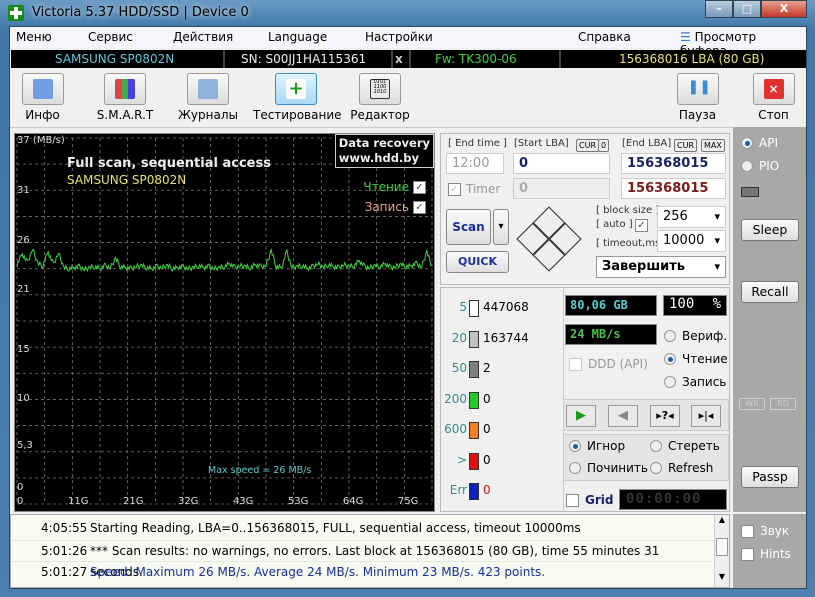 The image size is (815, 597). I want to click on latency-legend-row: 600 0, so click(501, 431).